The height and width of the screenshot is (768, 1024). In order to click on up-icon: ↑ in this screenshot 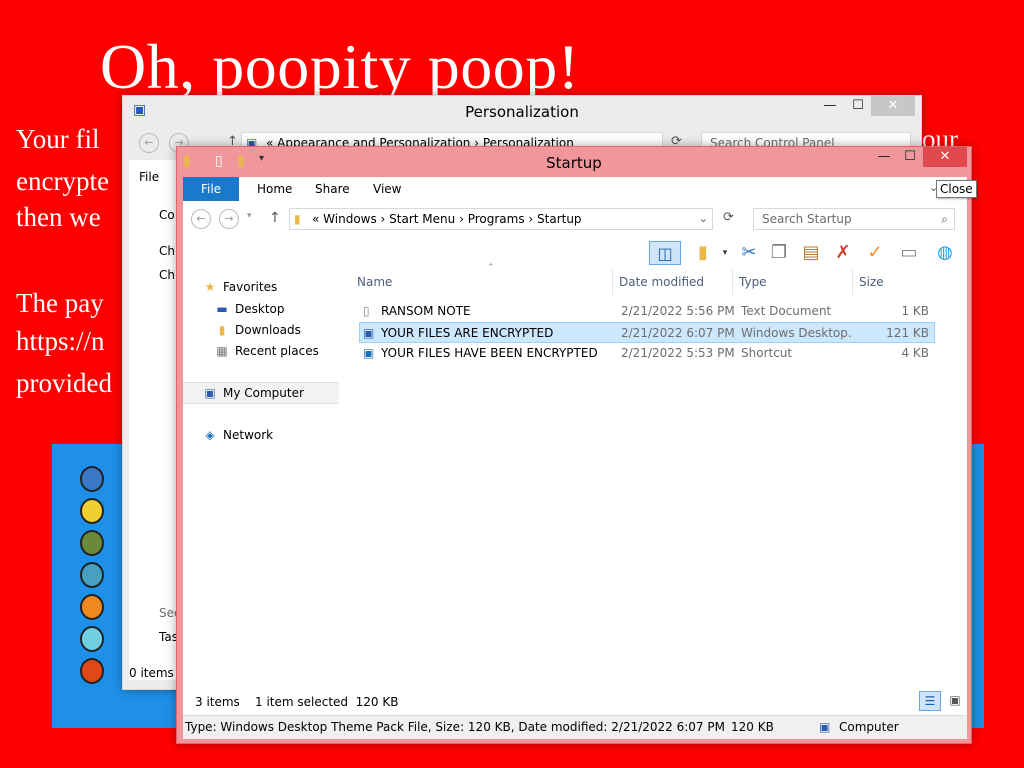, I will do `click(275, 218)`.